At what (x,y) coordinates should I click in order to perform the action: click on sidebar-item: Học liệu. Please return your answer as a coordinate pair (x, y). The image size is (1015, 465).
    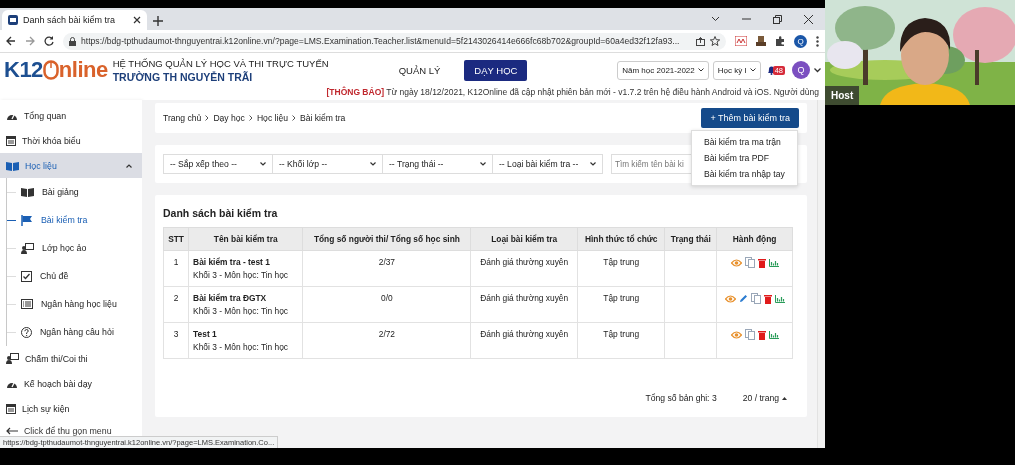
    Looking at the image, I should click on (71, 165).